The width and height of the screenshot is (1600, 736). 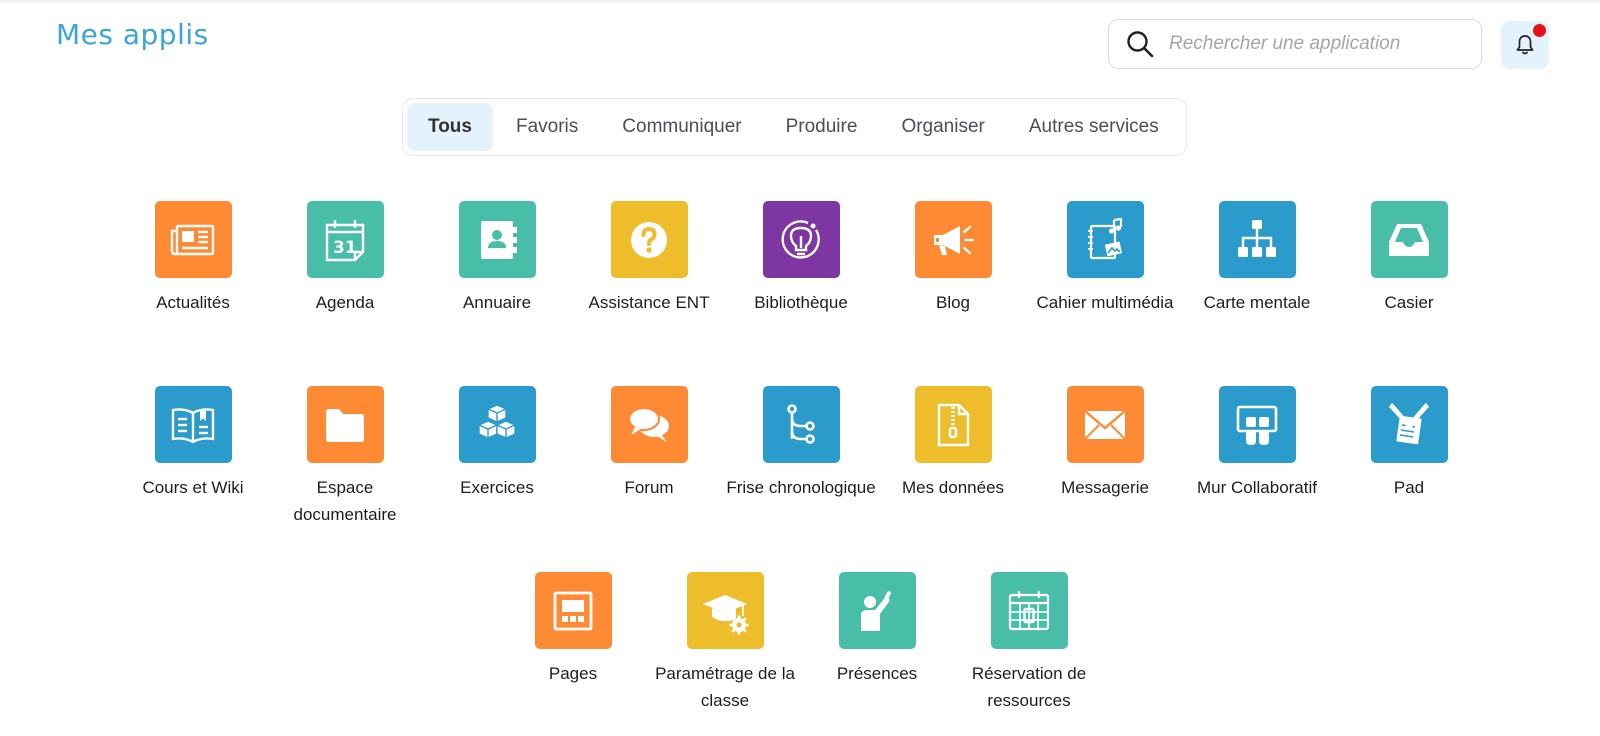 I want to click on app-label: Agenda, so click(x=345, y=302).